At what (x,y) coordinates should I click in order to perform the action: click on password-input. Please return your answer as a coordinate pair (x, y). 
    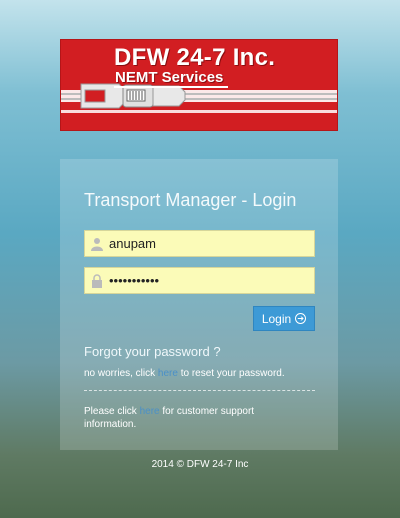
    Looking at the image, I should click on (209, 280).